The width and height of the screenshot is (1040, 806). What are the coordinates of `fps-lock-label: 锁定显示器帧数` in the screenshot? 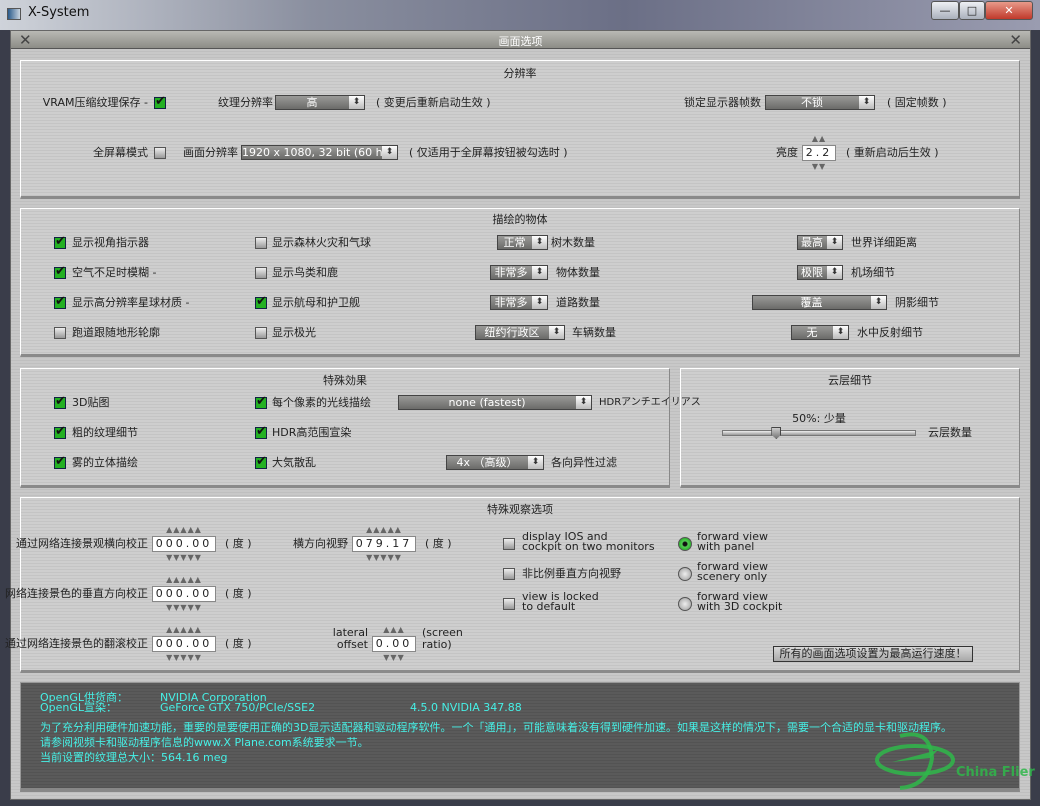 It's located at (722, 102).